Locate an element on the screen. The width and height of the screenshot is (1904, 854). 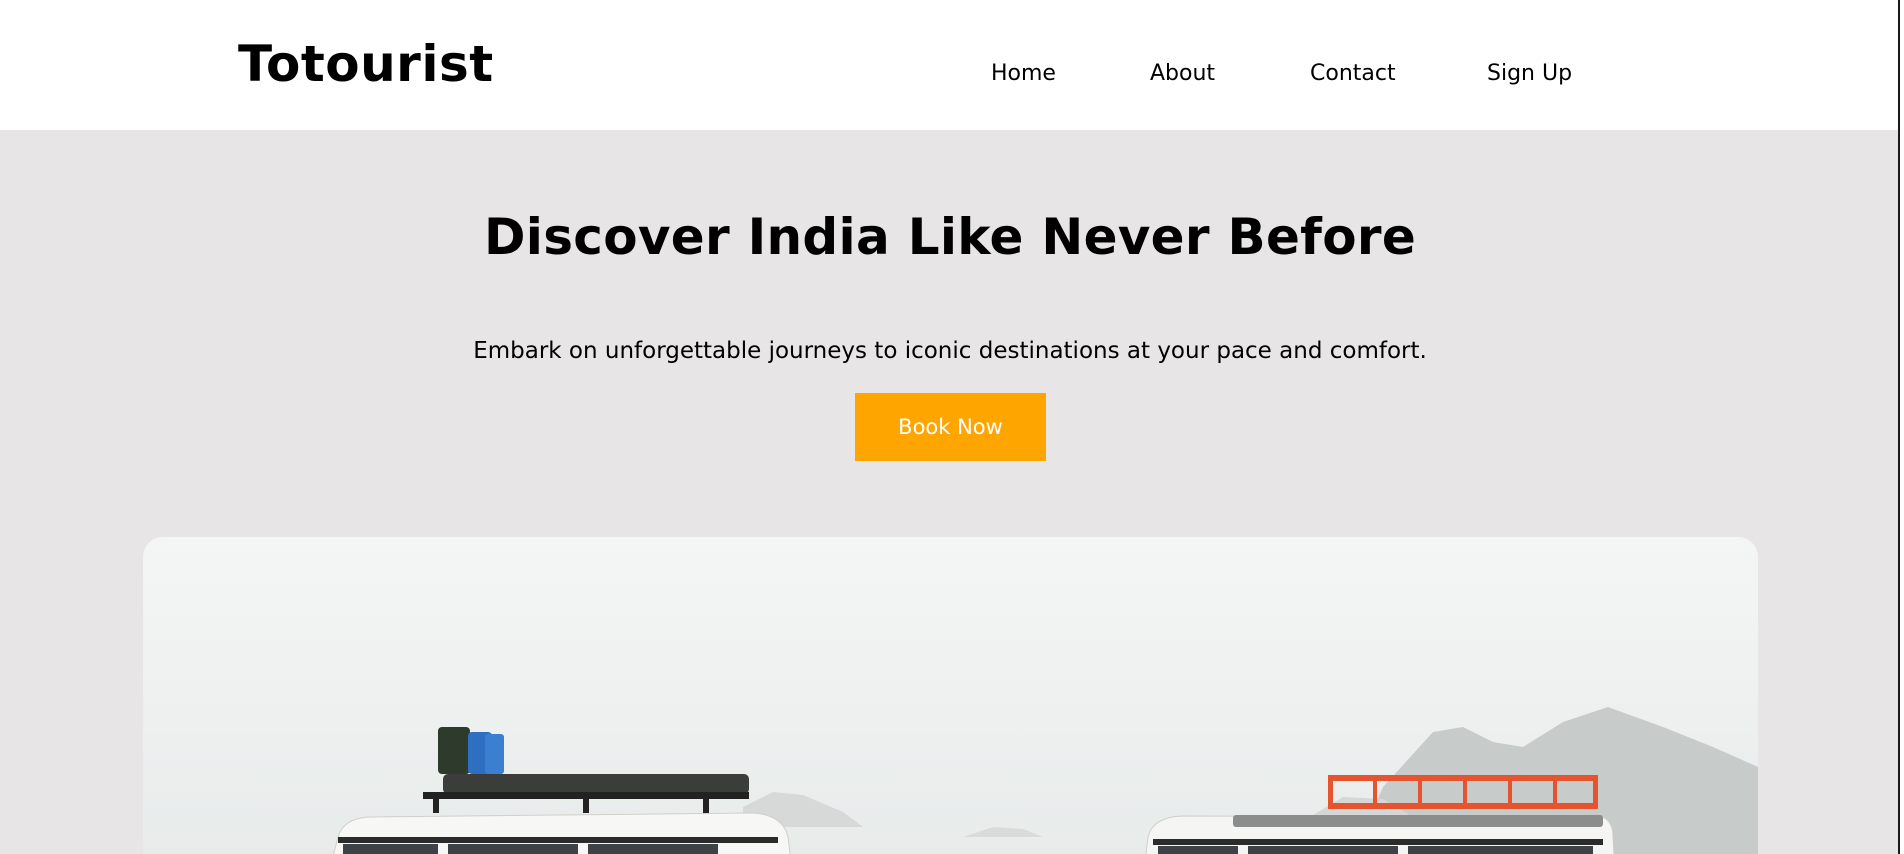
nav-link-contact: Contact is located at coordinates (1353, 74).